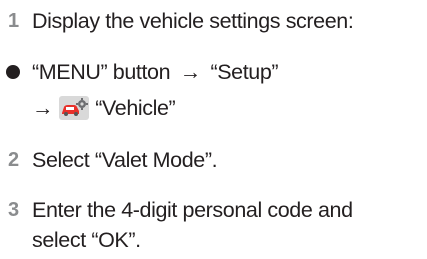  Describe the element at coordinates (73, 108) in the screenshot. I see `car-gear-icon` at that location.